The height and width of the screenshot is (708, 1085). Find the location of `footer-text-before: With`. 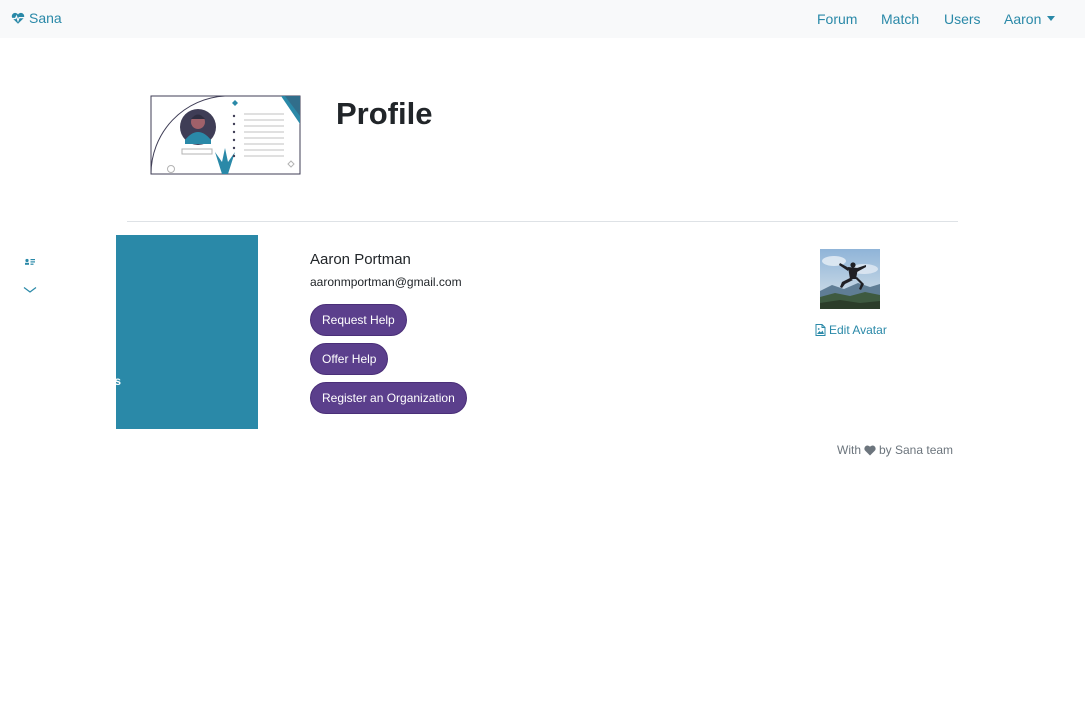

footer-text-before: With is located at coordinates (849, 450).